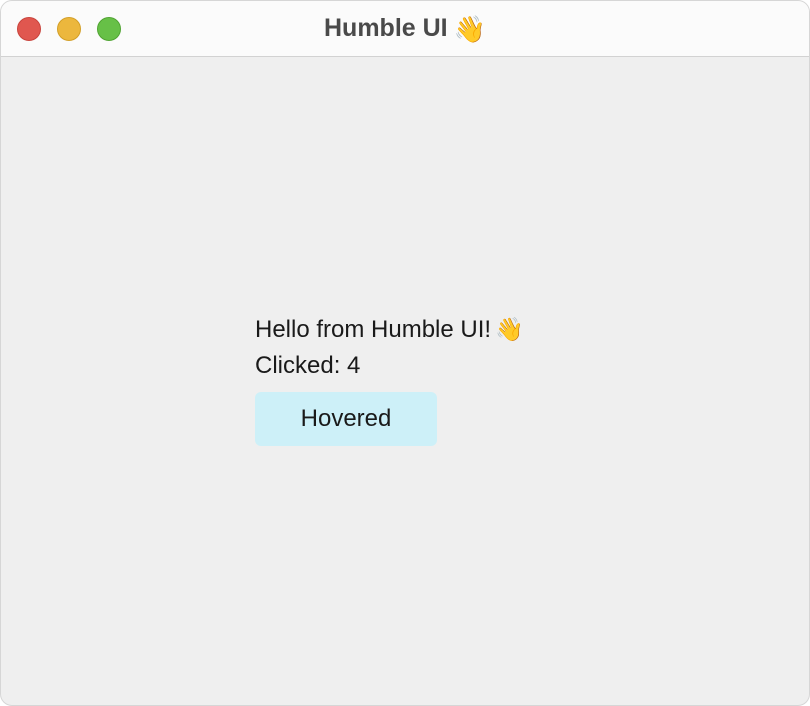 The height and width of the screenshot is (706, 810). I want to click on window-title: Humble UI 👋, so click(405, 28).